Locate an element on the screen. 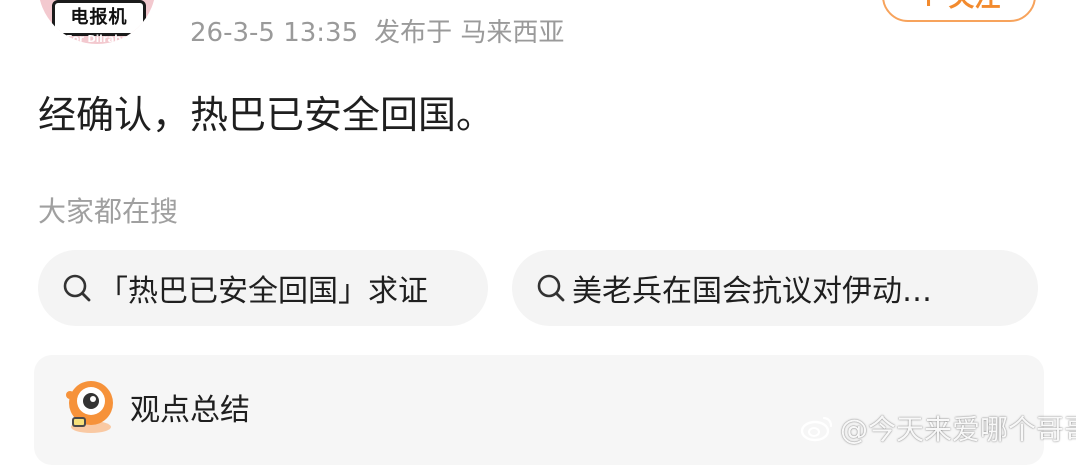  mascot-icon is located at coordinates (89, 407).